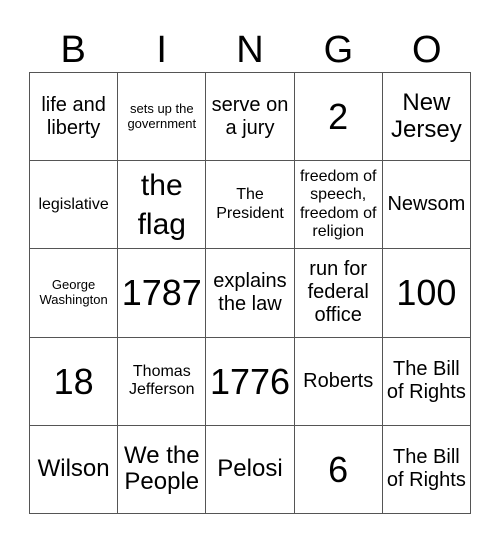 The height and width of the screenshot is (544, 500). I want to click on bingo-cell: The President, so click(250, 205).